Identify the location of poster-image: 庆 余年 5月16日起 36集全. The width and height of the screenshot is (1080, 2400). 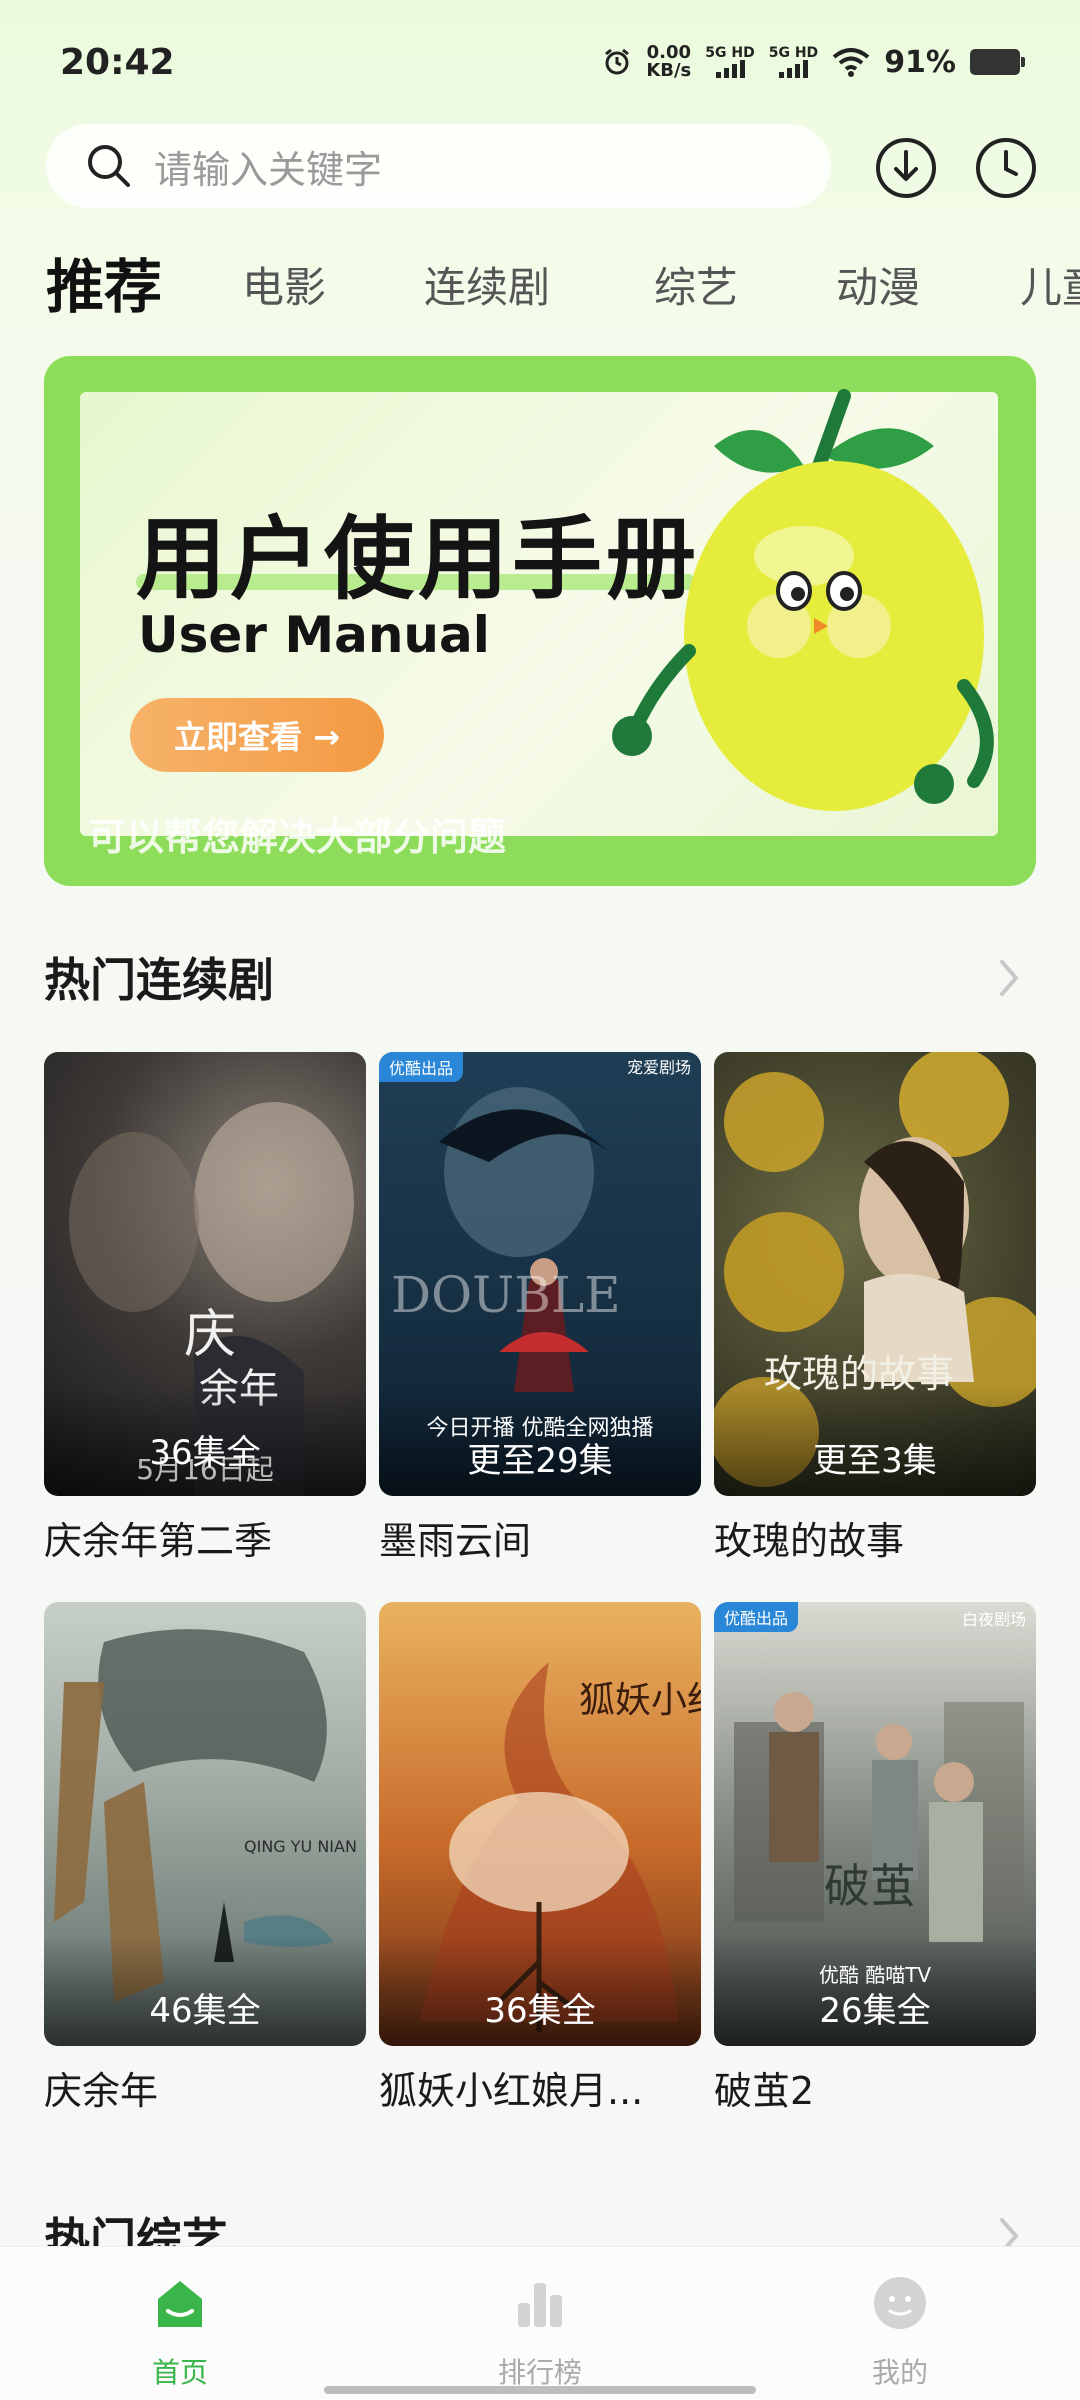
(205, 1274).